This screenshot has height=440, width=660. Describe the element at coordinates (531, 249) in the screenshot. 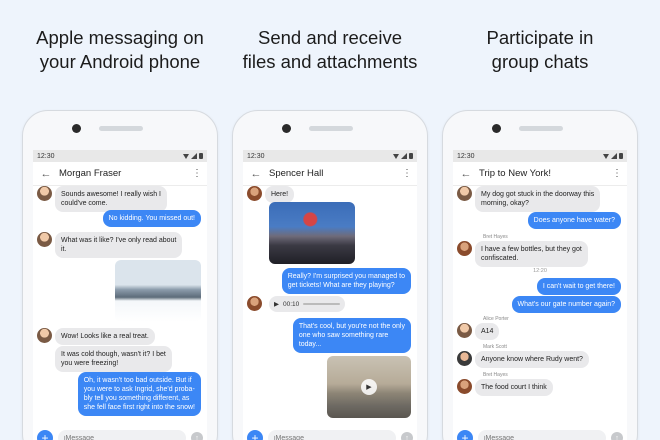

I see `message-line: I have a few bottles, but they got` at that location.